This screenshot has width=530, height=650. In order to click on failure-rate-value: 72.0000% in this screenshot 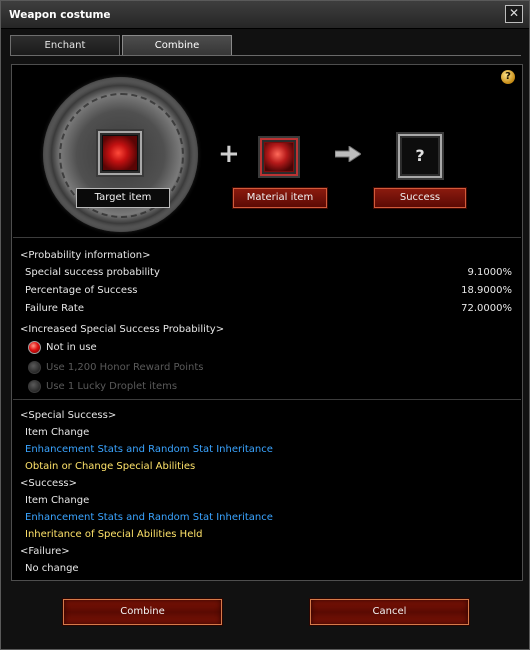, I will do `click(486, 308)`.